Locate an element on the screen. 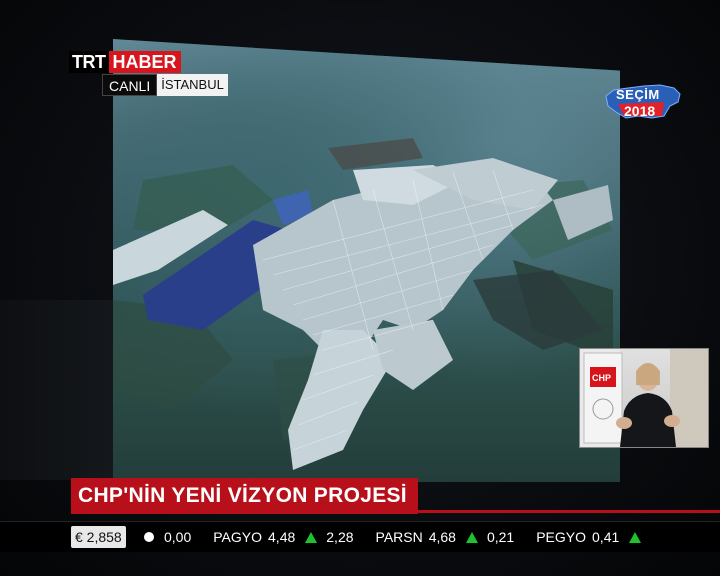 The width and height of the screenshot is (720, 576). live-city: İSTANBUL is located at coordinates (192, 85).